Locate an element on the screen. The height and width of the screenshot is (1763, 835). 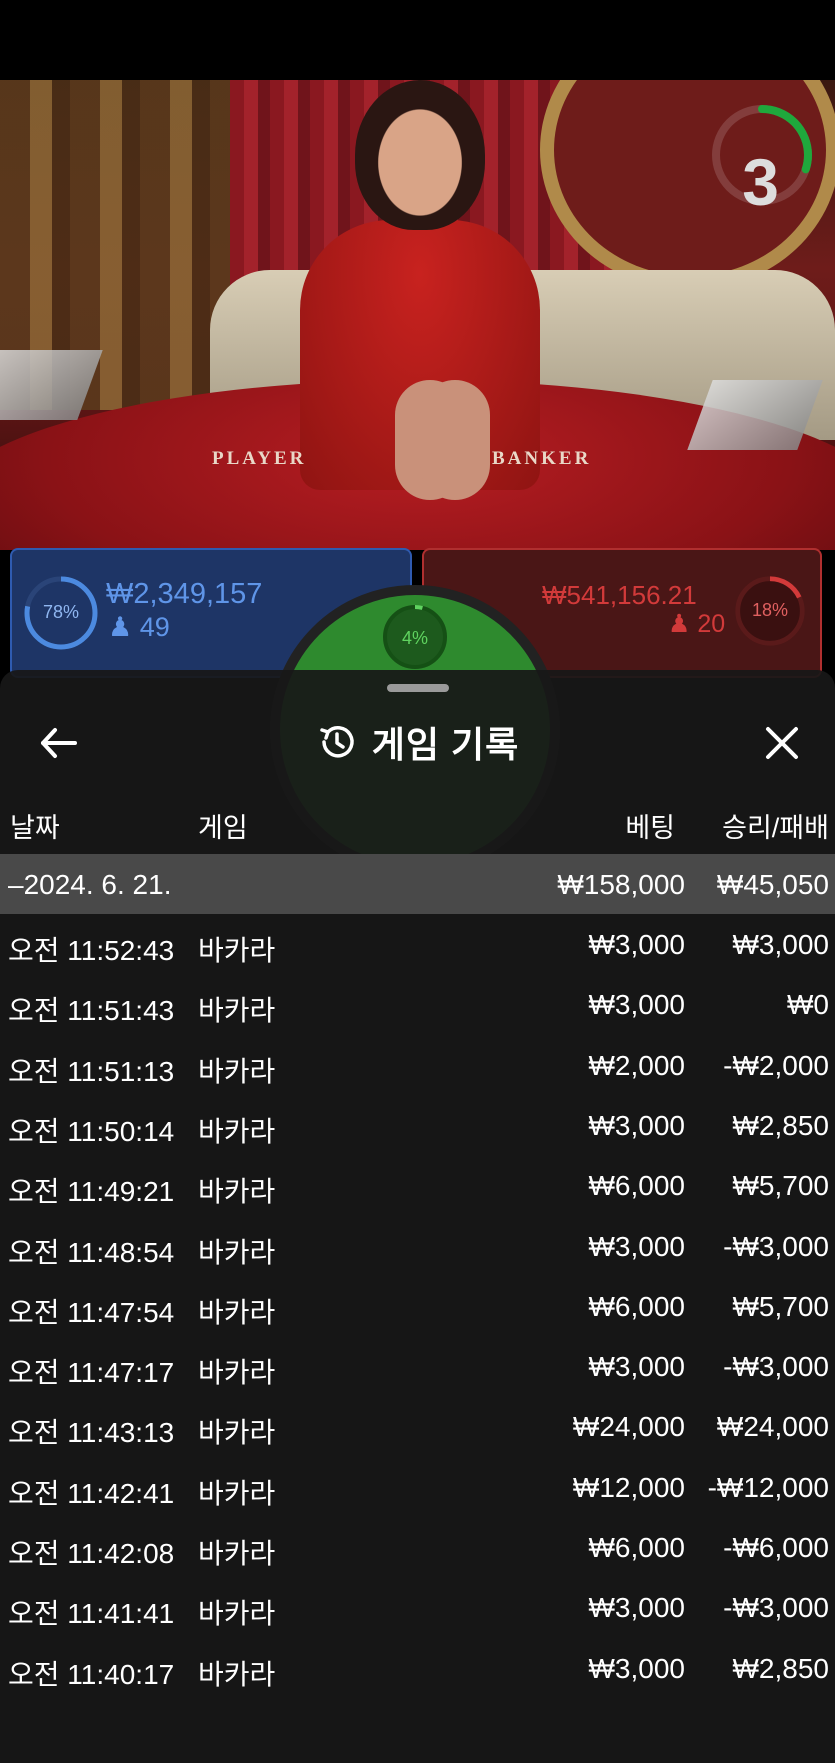
banker-bettor-count: ♟ 20 is located at coordinates (696, 624).